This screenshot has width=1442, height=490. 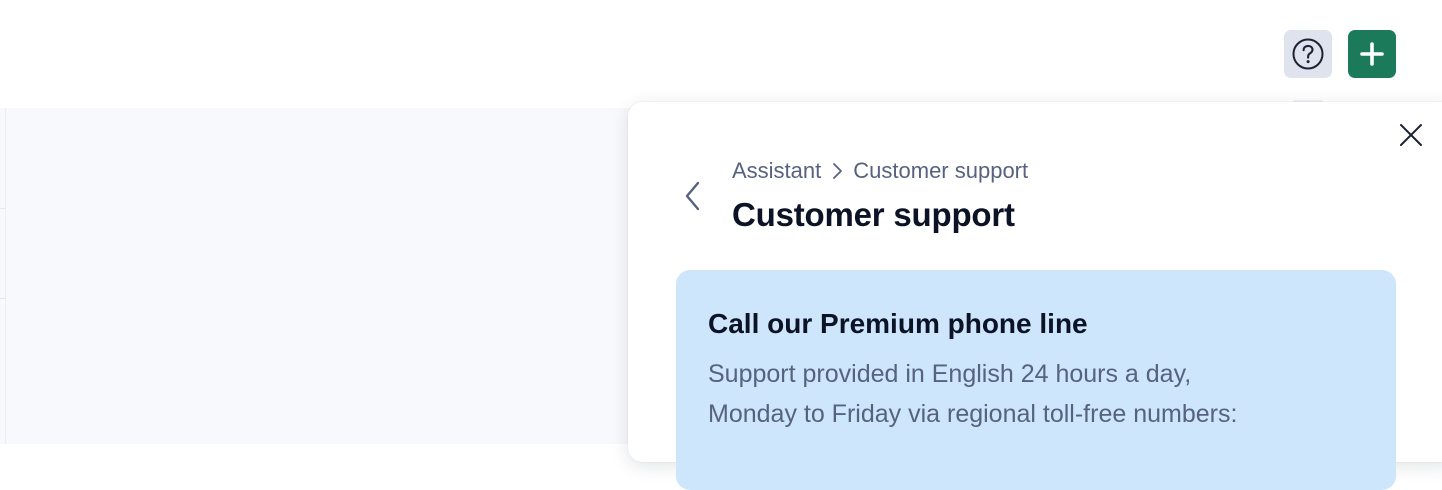 I want to click on panel-title: Customer support, so click(x=873, y=214).